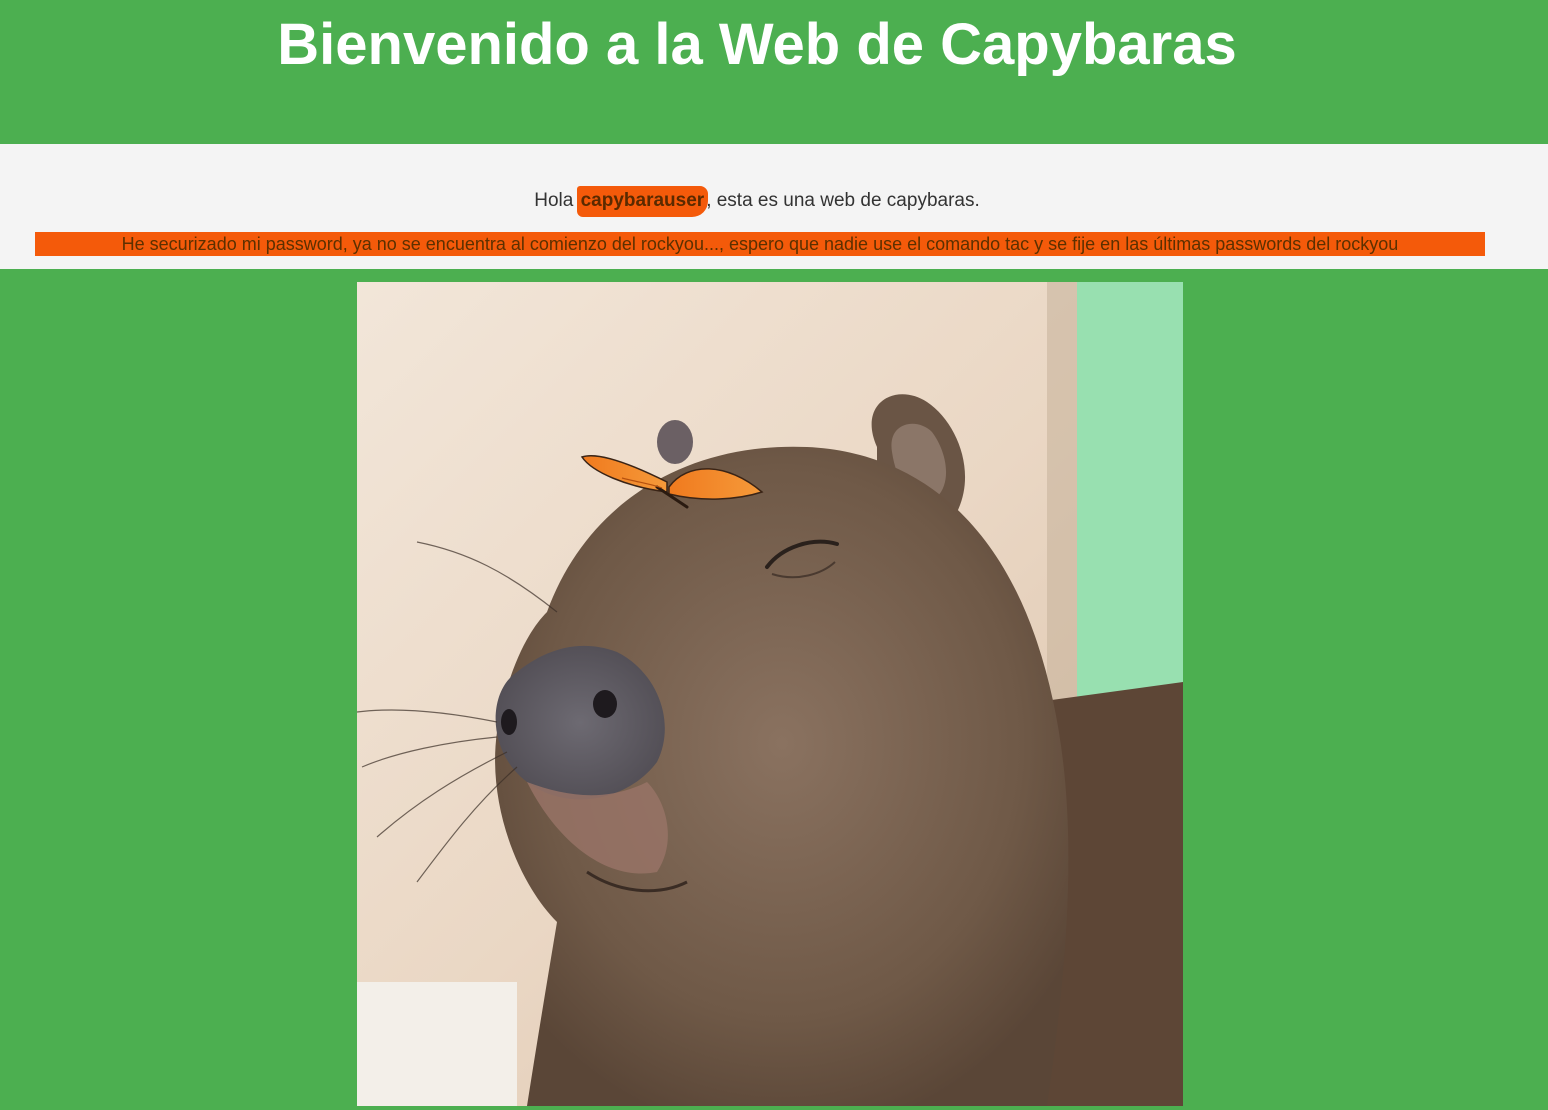 The height and width of the screenshot is (1110, 1548). Describe the element at coordinates (509, 722) in the screenshot. I see `capybara-nostril-left` at that location.